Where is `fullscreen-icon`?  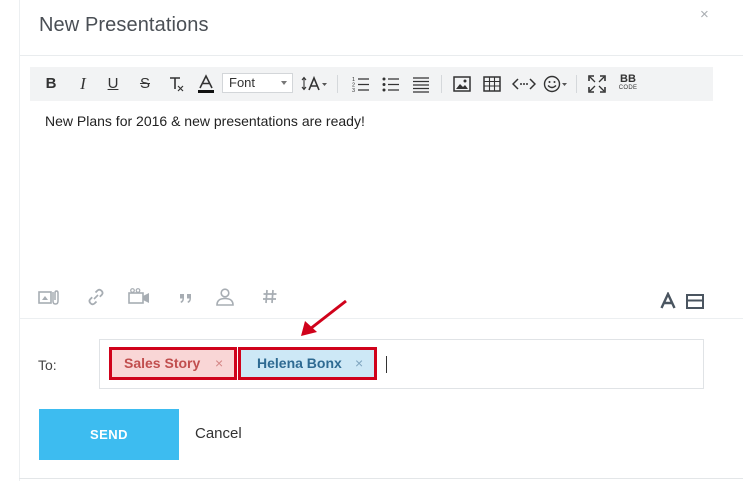
fullscreen-icon is located at coordinates (597, 84).